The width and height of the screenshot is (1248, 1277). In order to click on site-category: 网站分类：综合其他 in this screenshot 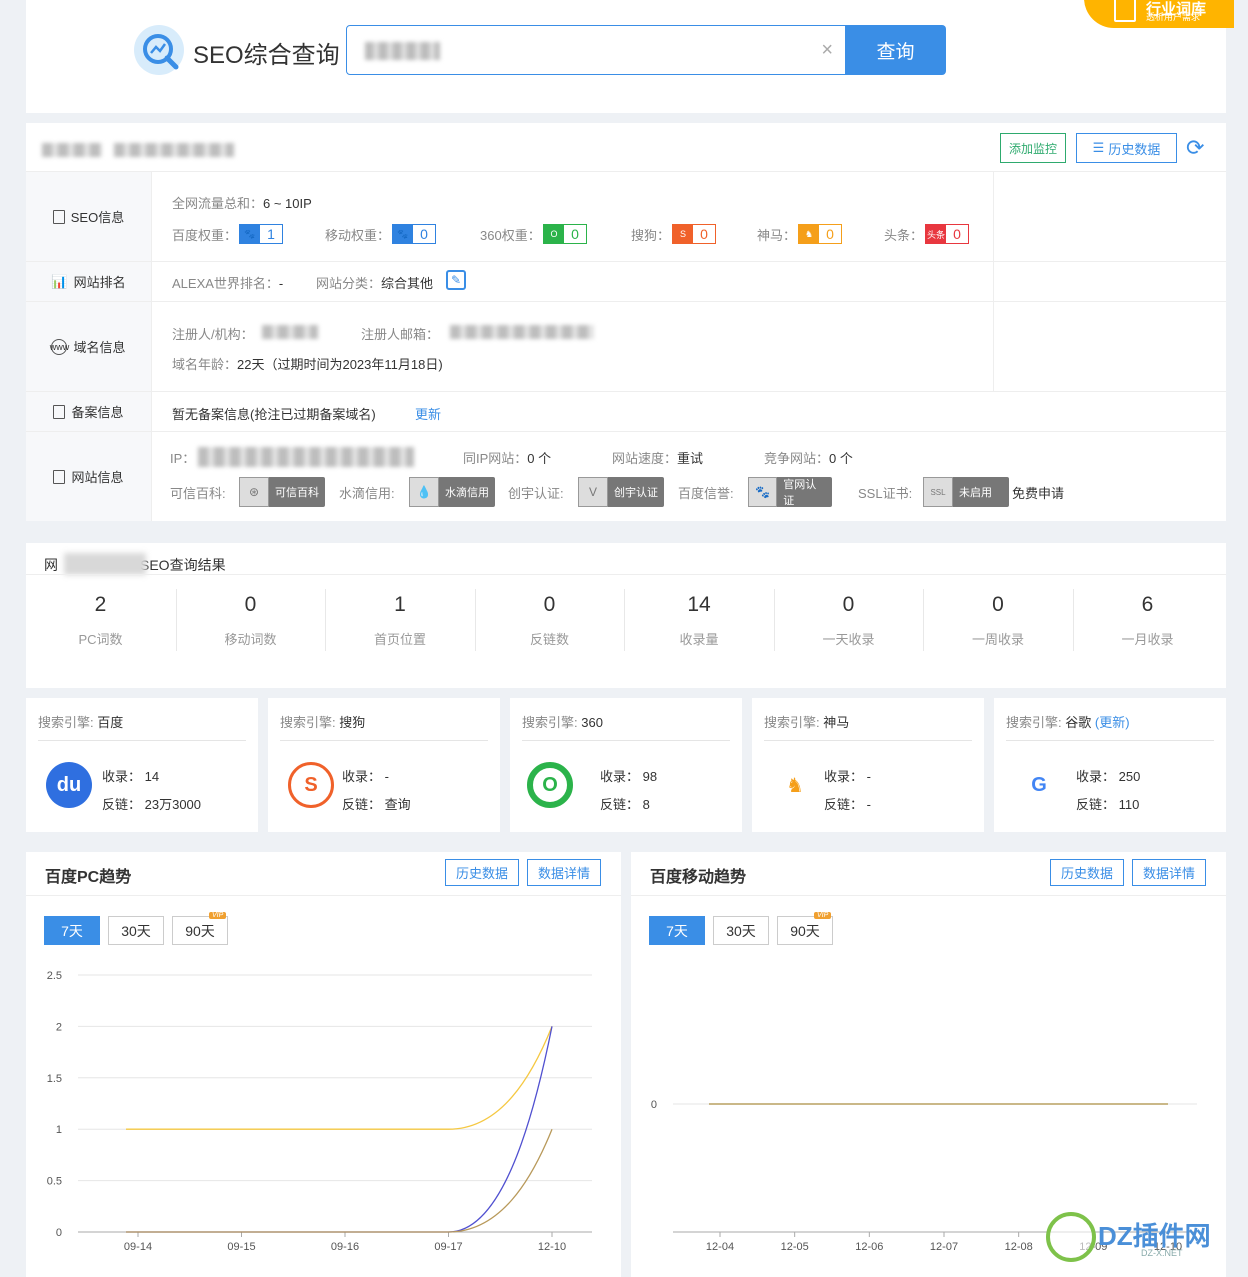, I will do `click(375, 283)`.